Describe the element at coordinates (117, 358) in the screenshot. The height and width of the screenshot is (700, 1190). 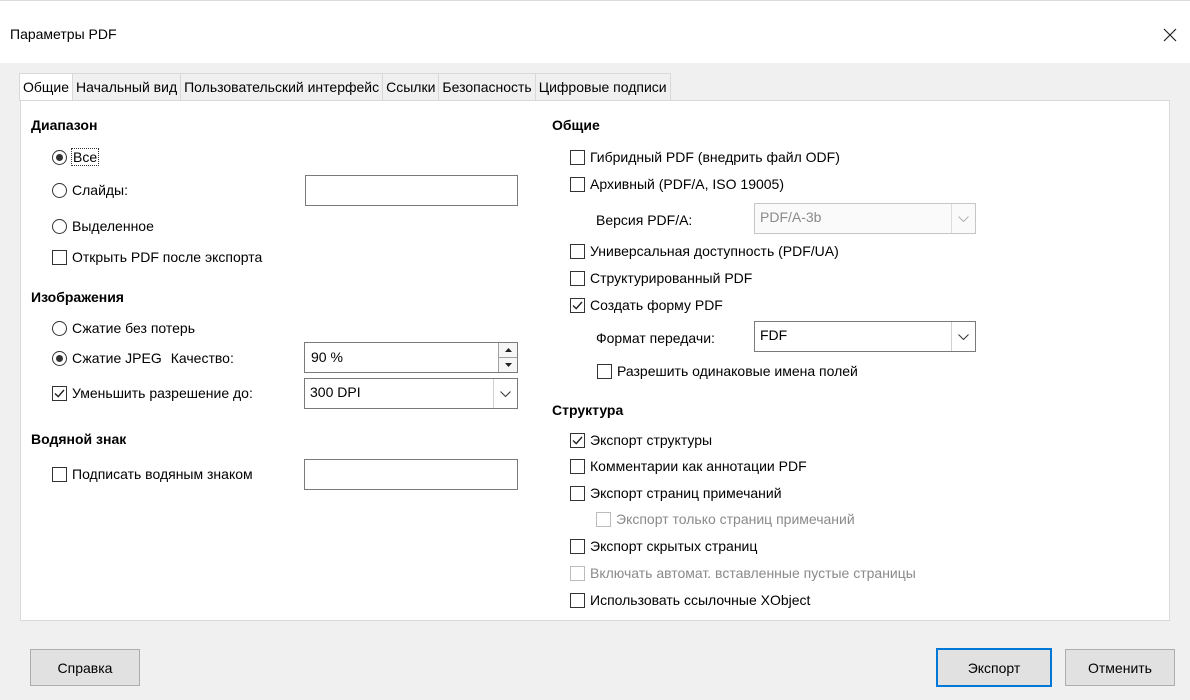
I see `jpeg-label: Сжатие JPEG` at that location.